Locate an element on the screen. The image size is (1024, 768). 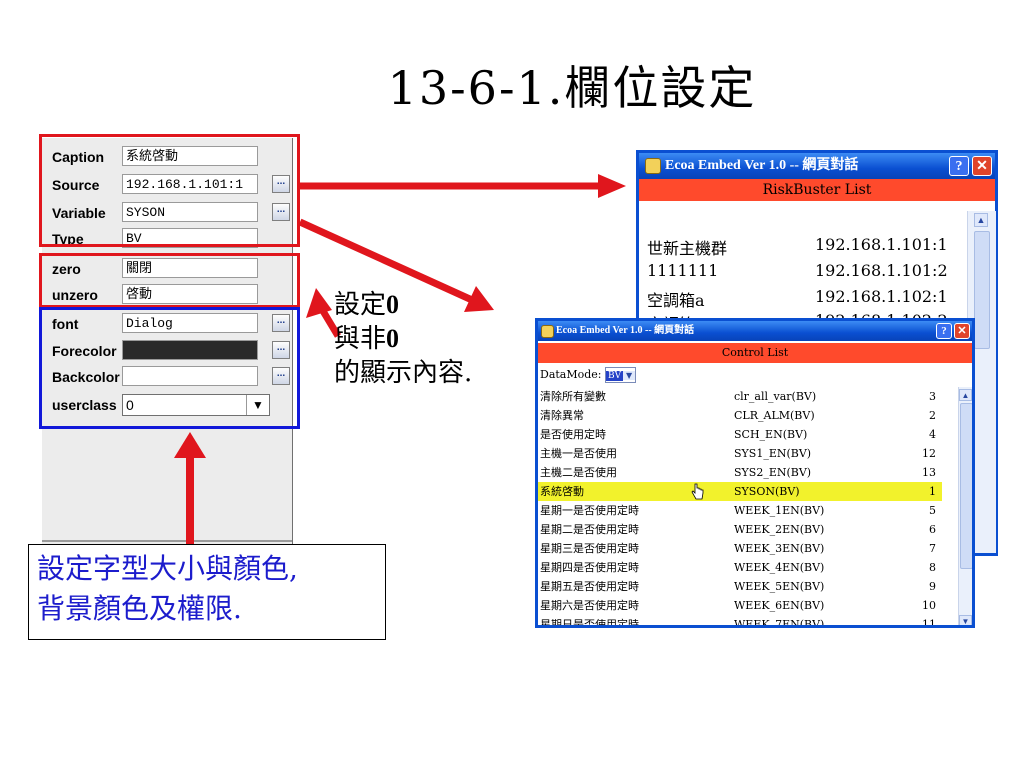
row-variable: WEEK_6EN(BV) is located at coordinates (779, 605).